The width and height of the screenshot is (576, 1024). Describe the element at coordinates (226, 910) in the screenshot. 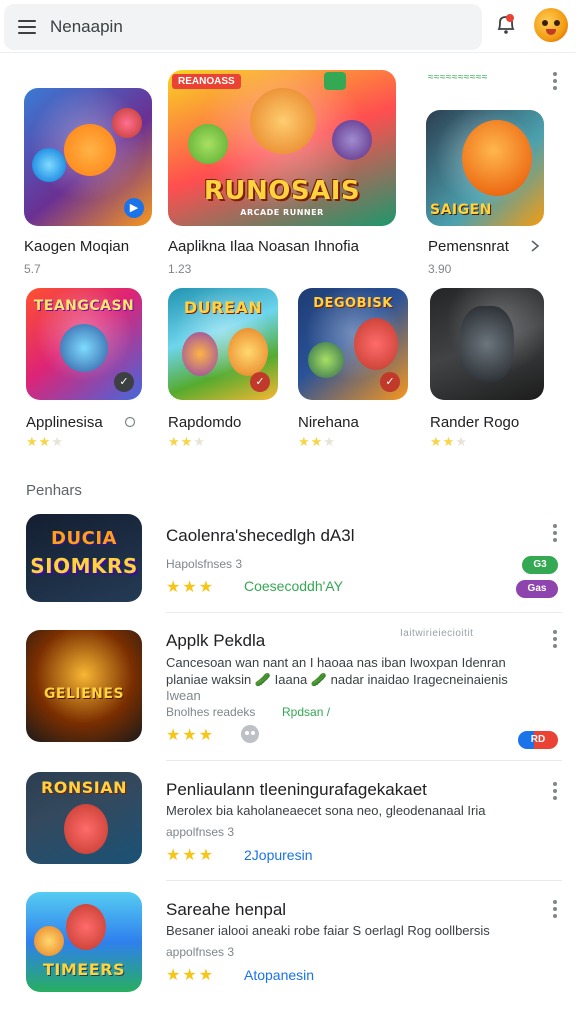

I see `list-item-title: Sareahe henpal` at that location.